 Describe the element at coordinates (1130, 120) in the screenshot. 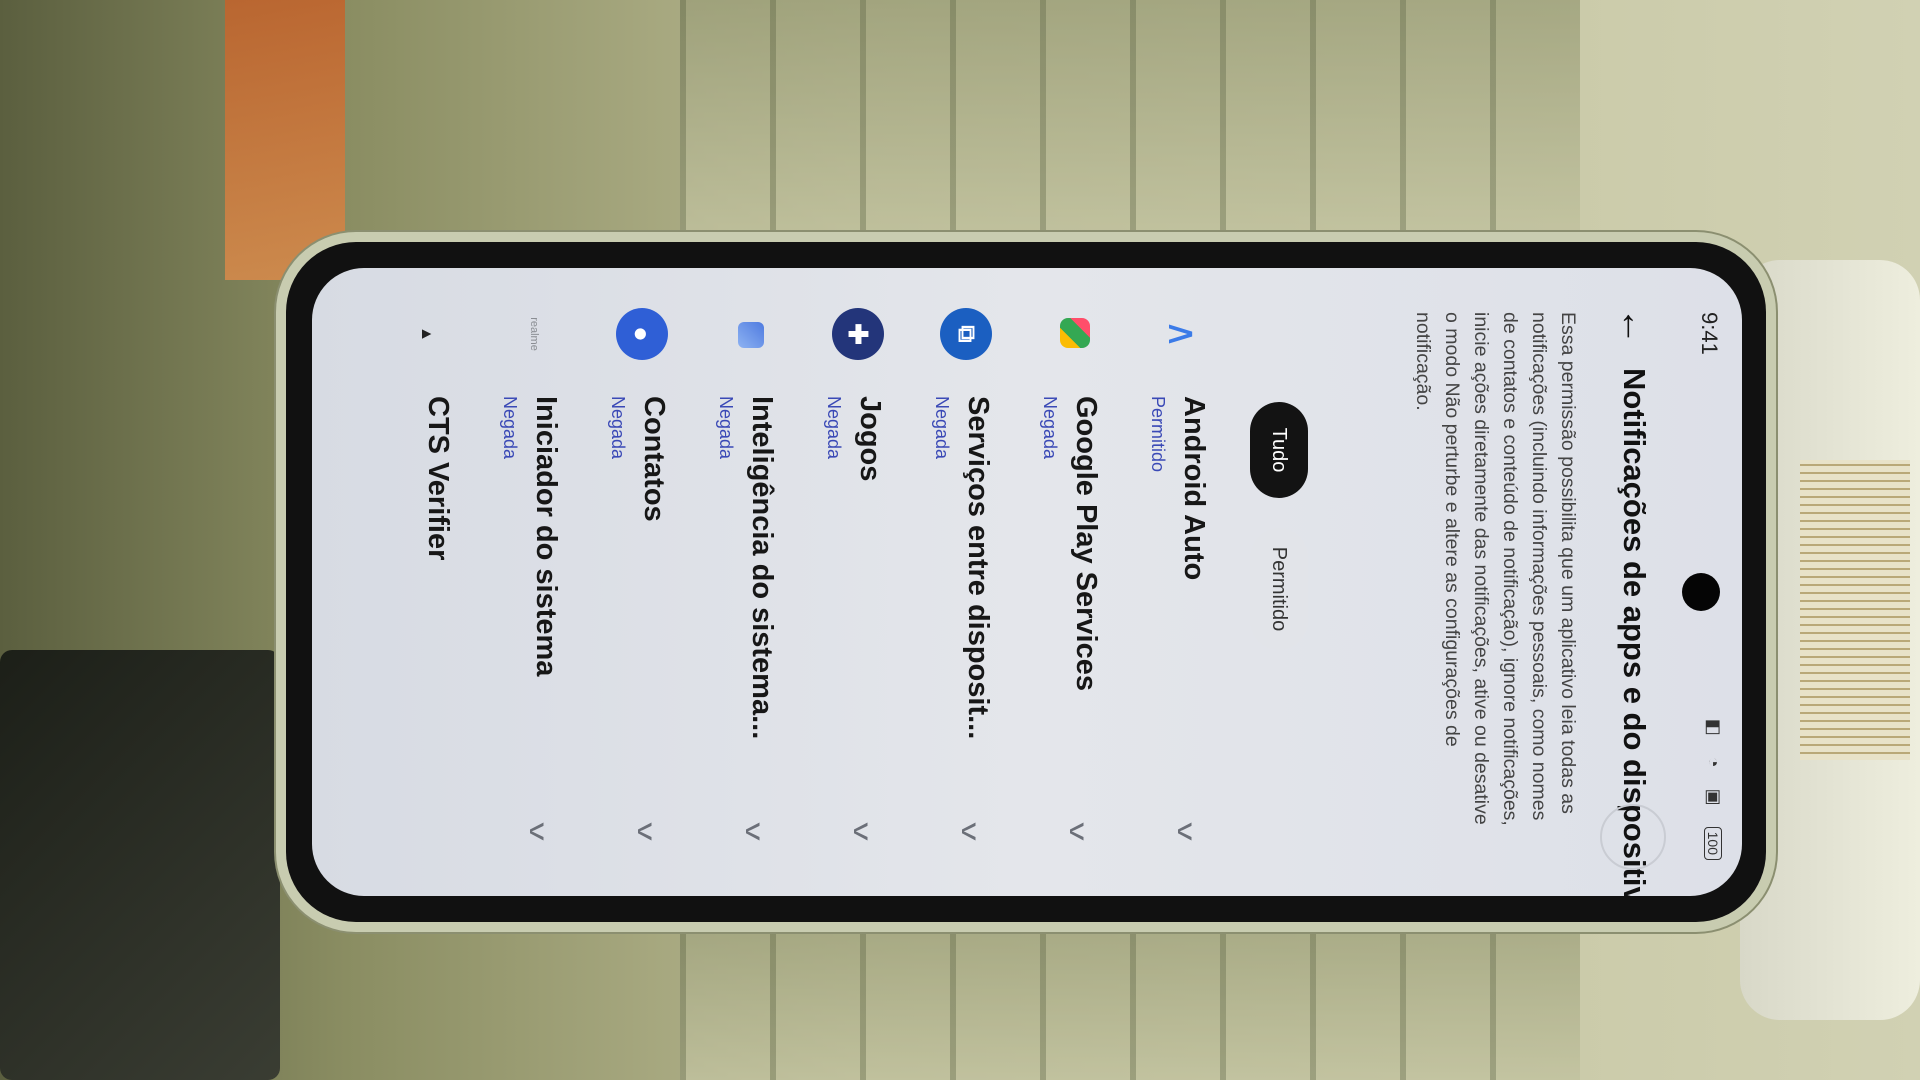

I see `background-shelving` at that location.